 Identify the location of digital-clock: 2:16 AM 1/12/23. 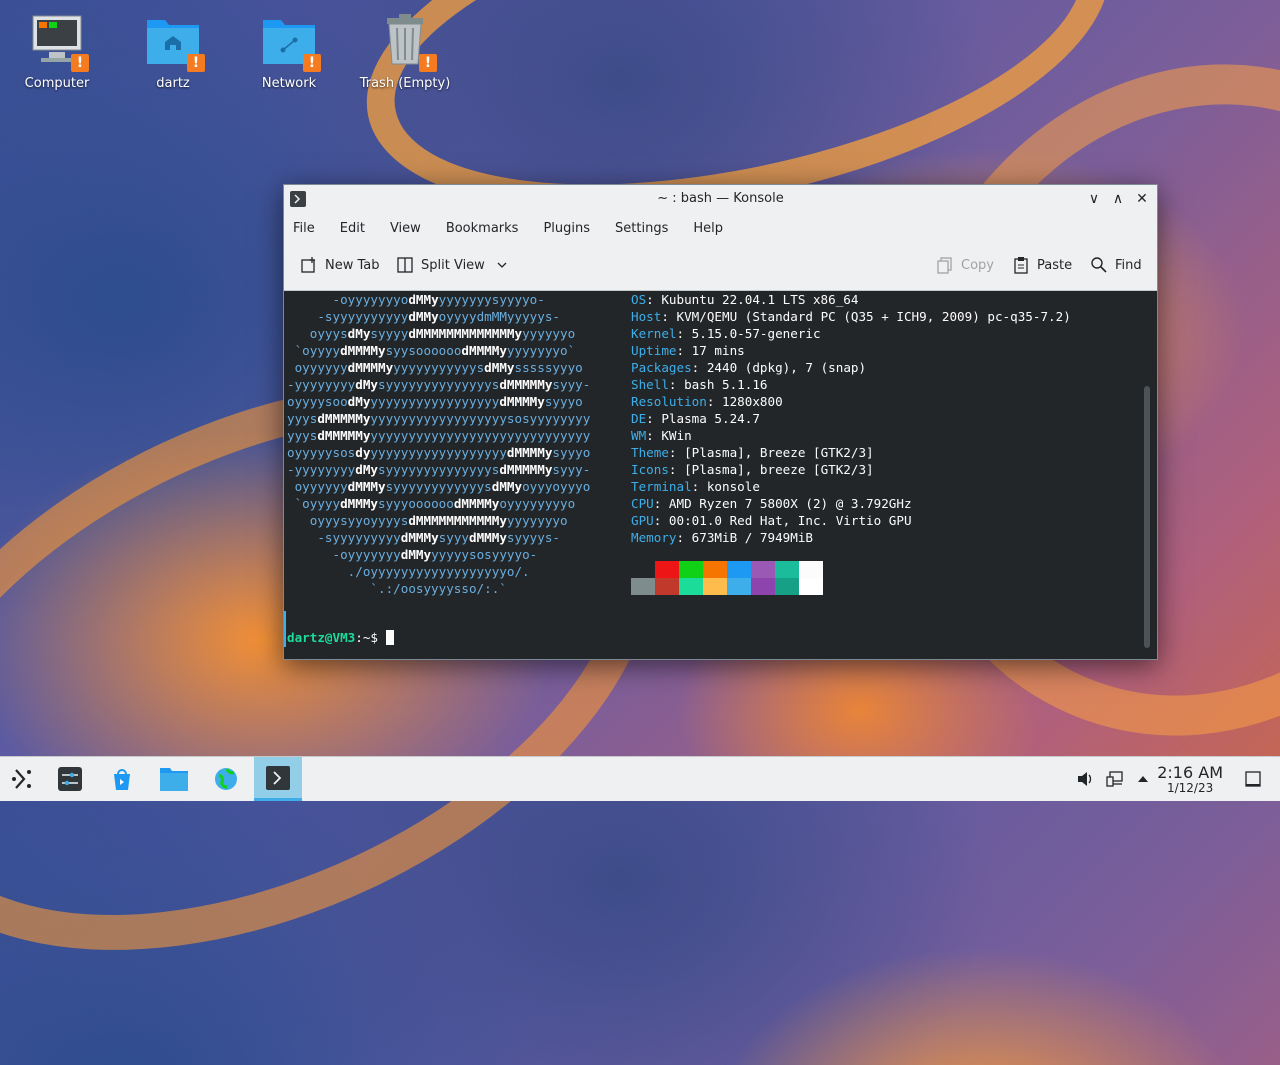
(1190, 779).